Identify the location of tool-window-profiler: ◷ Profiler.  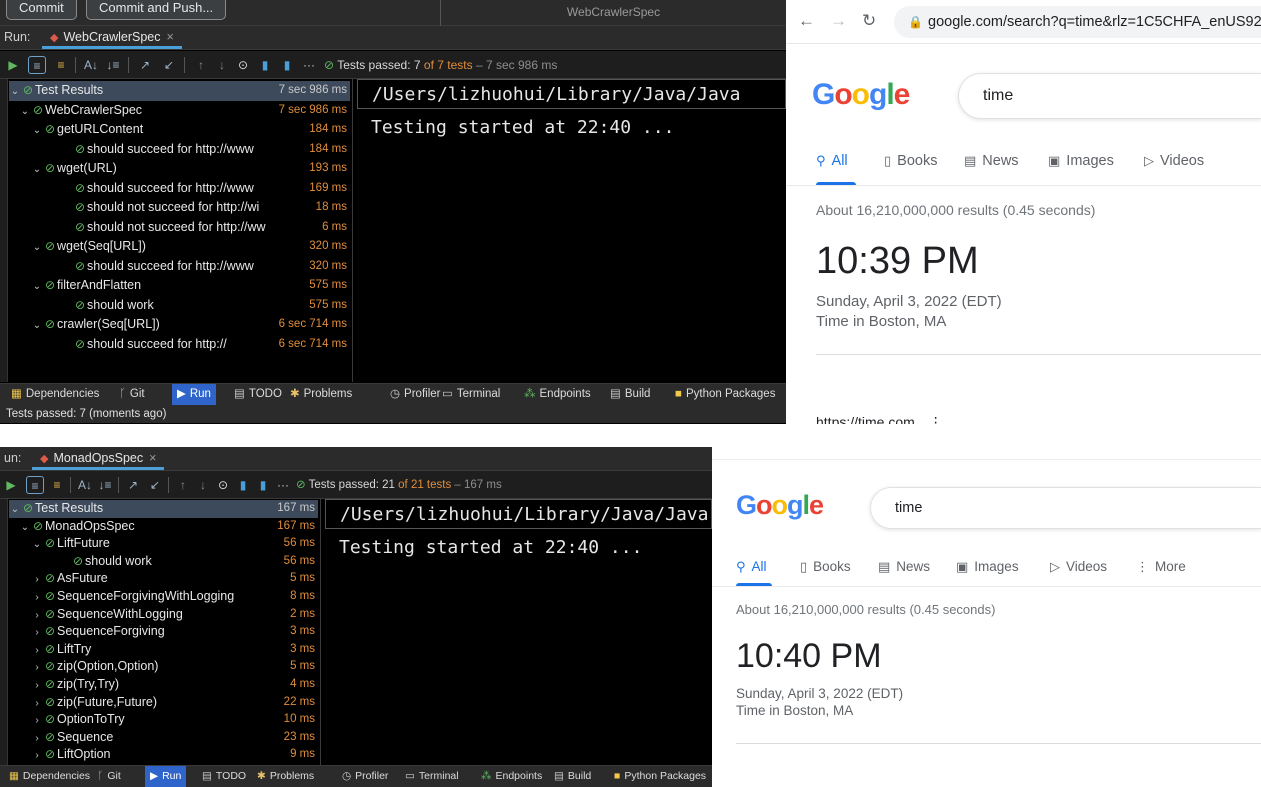
(365, 776).